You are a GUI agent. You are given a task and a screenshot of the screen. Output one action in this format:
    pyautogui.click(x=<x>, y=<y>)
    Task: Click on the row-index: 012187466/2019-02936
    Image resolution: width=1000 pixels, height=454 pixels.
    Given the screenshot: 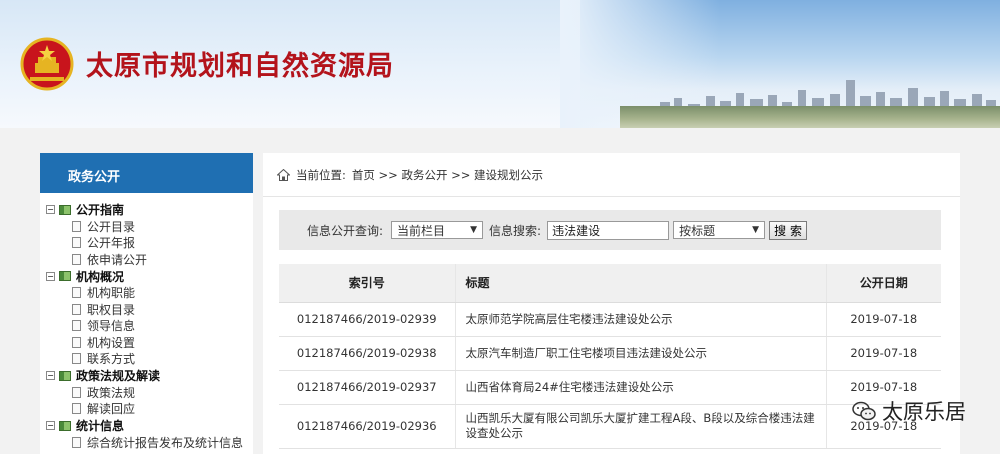 What is the action you would take?
    pyautogui.click(x=367, y=426)
    